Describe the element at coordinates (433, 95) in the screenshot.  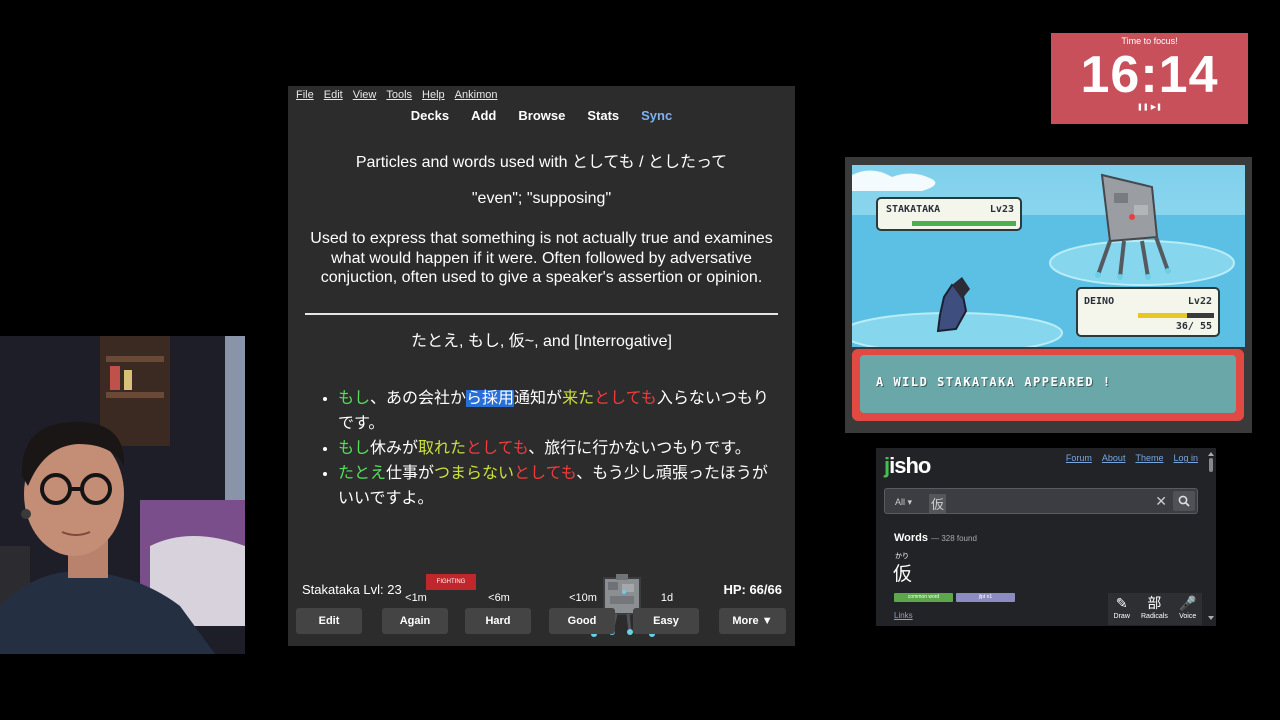
I see `menu-help: Help` at that location.